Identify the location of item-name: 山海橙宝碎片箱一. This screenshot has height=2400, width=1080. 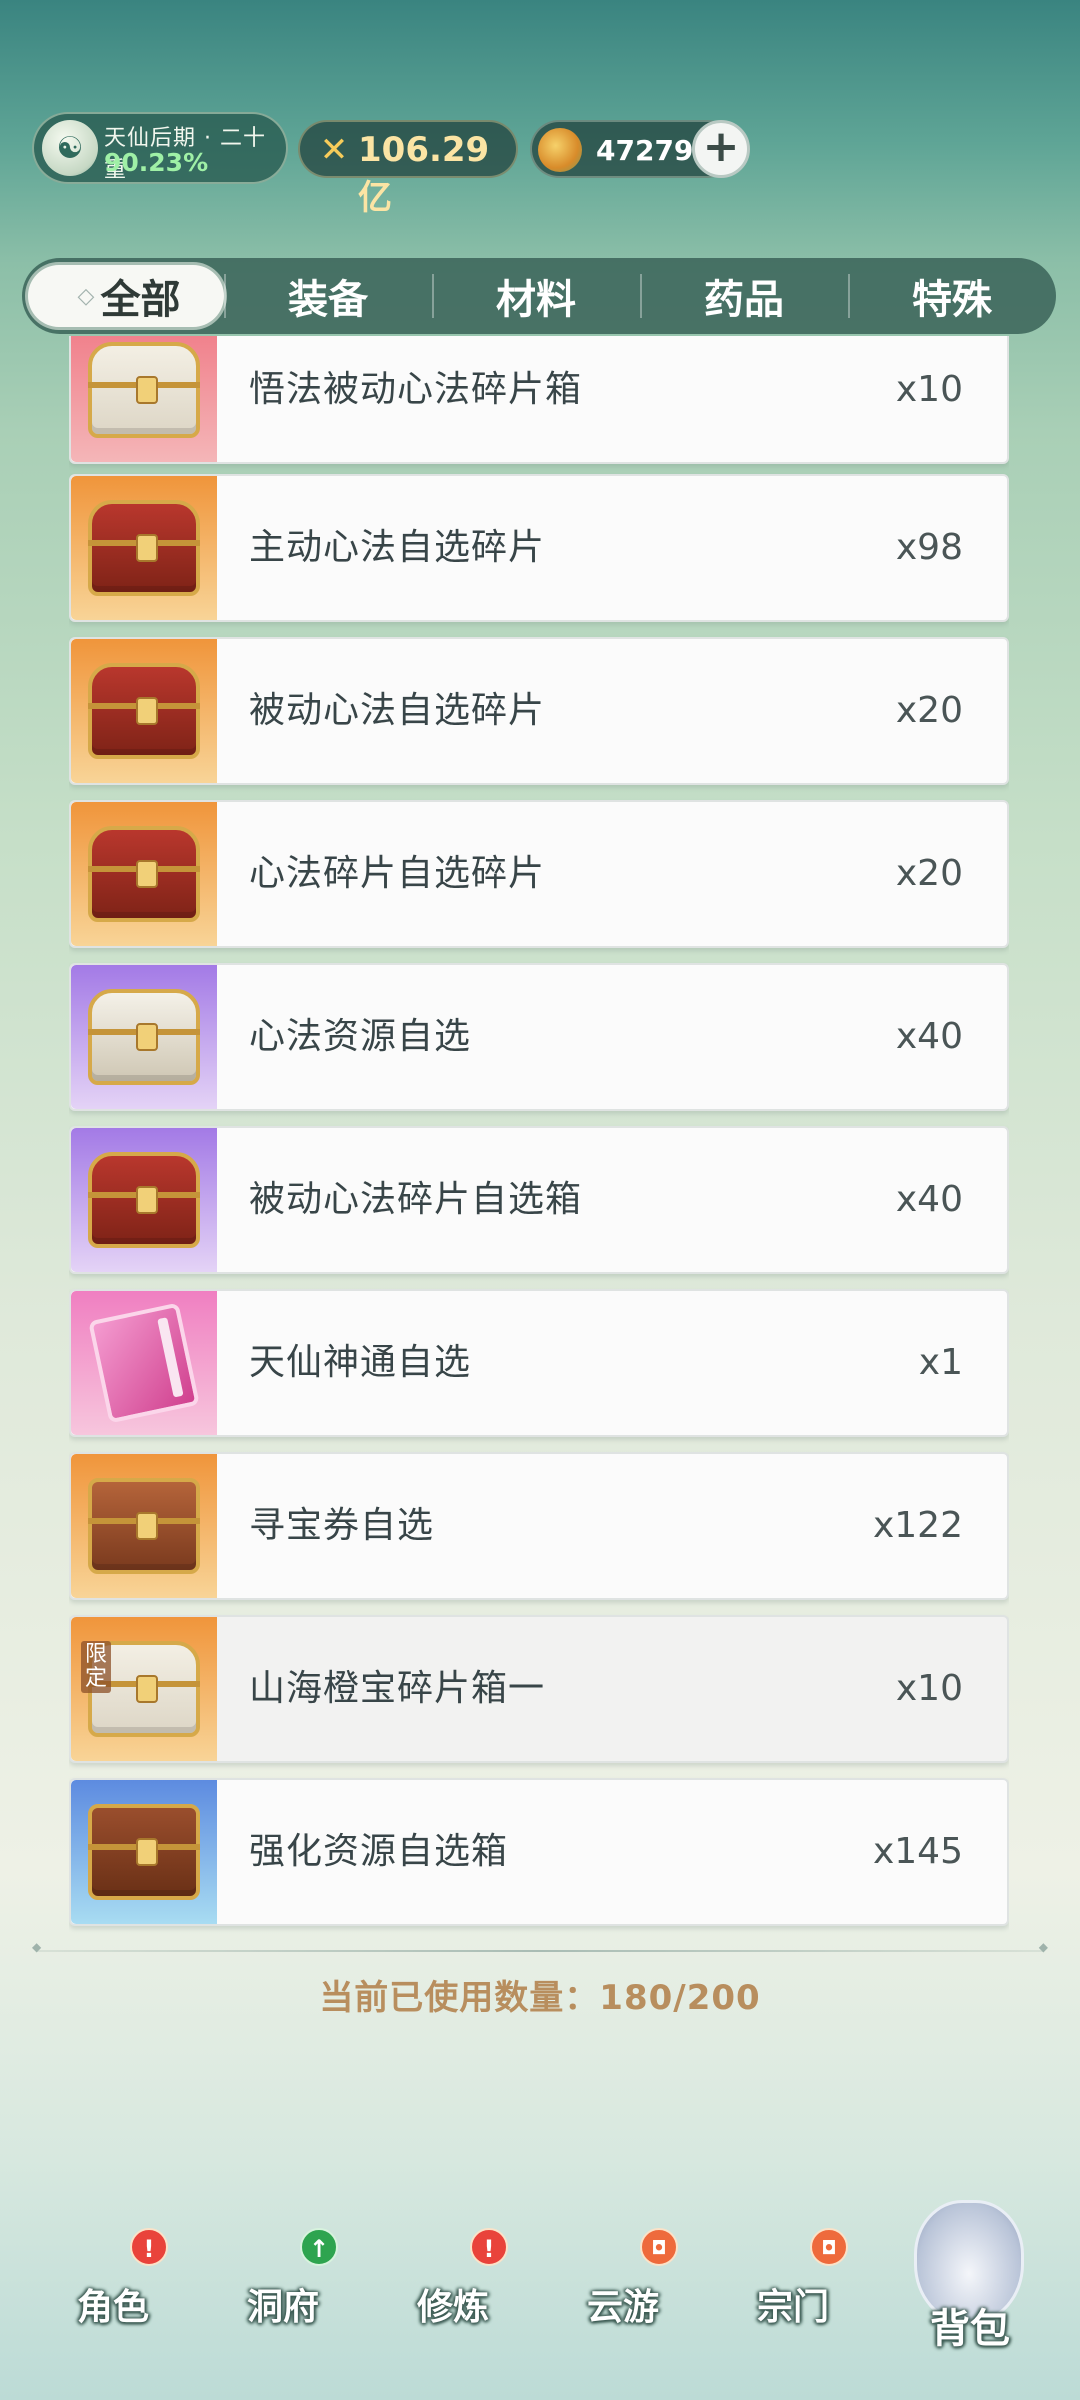
(397, 1688).